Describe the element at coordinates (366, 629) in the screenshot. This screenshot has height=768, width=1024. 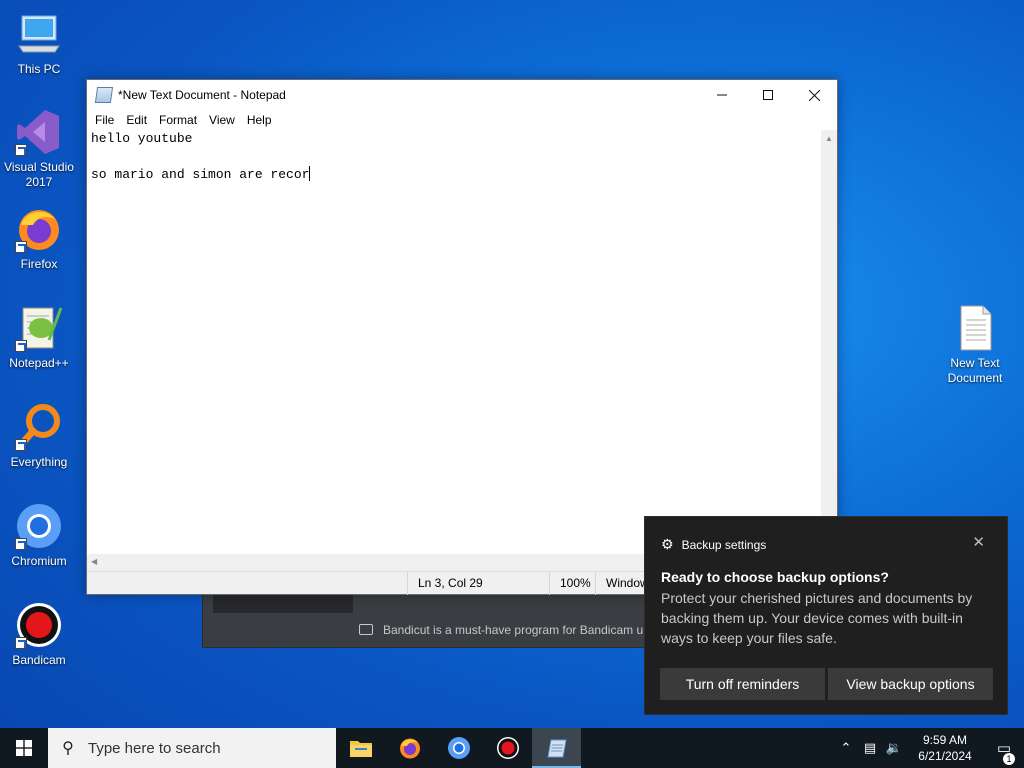
I see `message-icon` at that location.